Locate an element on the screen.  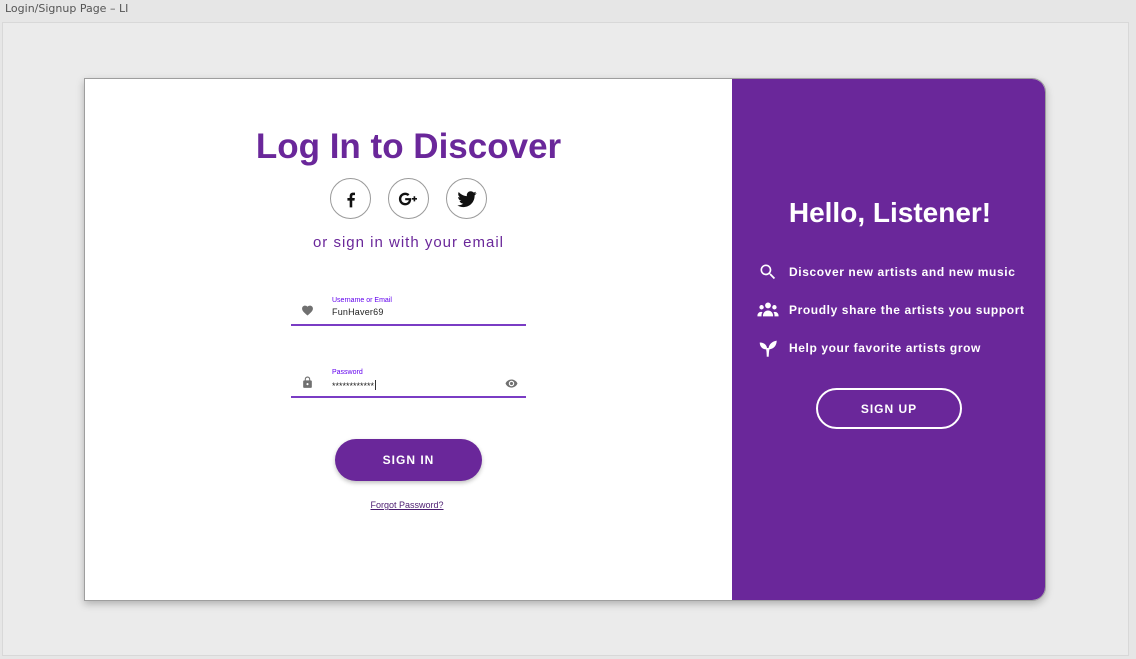
sign-in-button: SIGN IN is located at coordinates (408, 460).